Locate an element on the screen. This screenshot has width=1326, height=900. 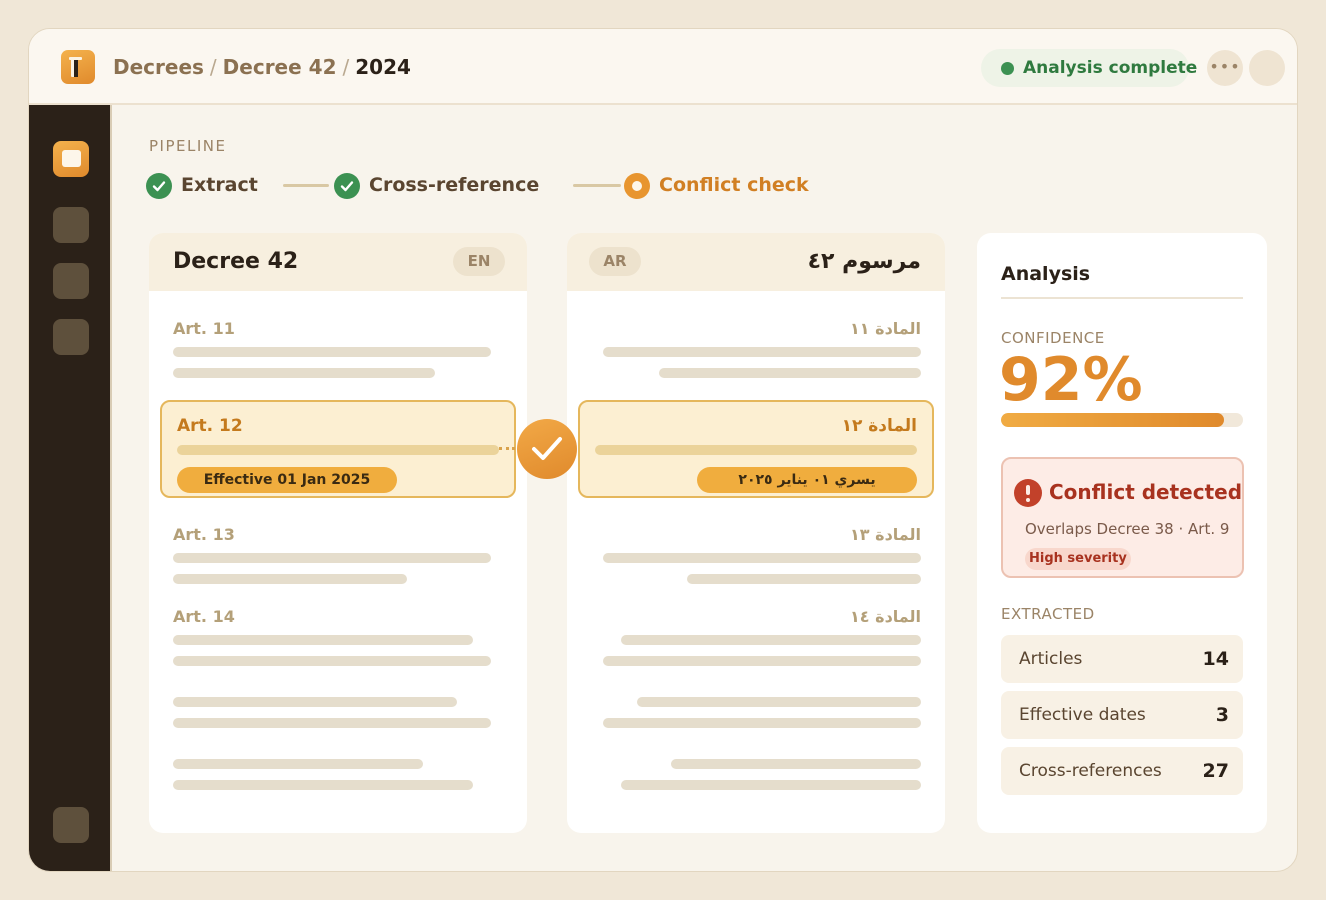
status-dot-icon is located at coordinates (1007, 68).